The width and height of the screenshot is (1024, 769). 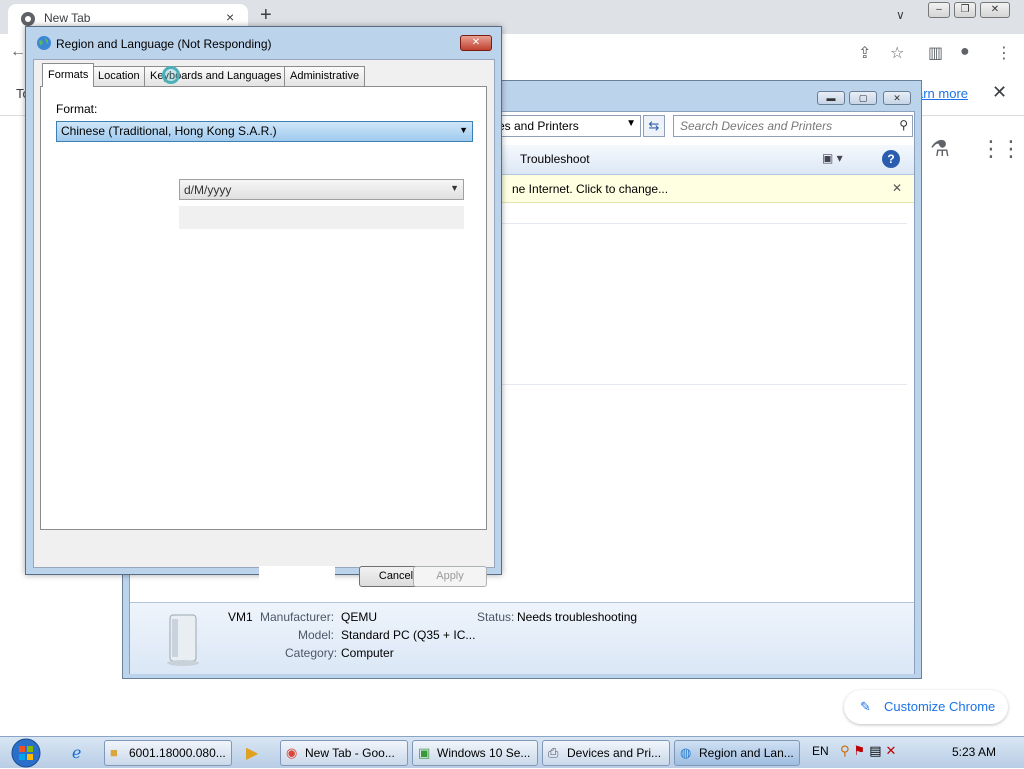 What do you see at coordinates (939, 10) in the screenshot?
I see `chrome-minimize-button: –` at bounding box center [939, 10].